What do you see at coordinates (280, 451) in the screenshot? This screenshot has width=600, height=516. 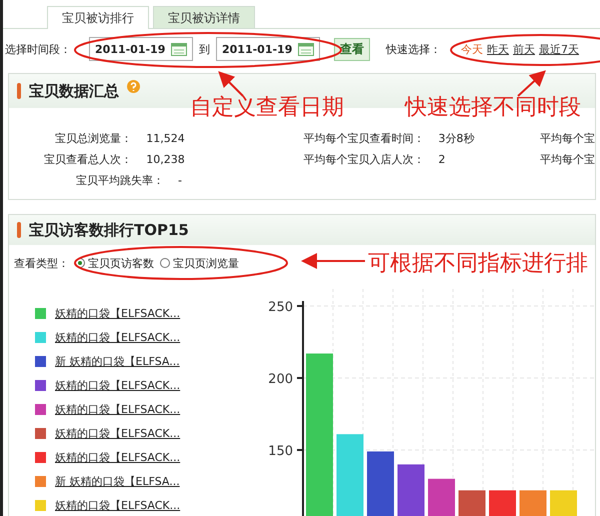 I see `y-tick-label: 150` at bounding box center [280, 451].